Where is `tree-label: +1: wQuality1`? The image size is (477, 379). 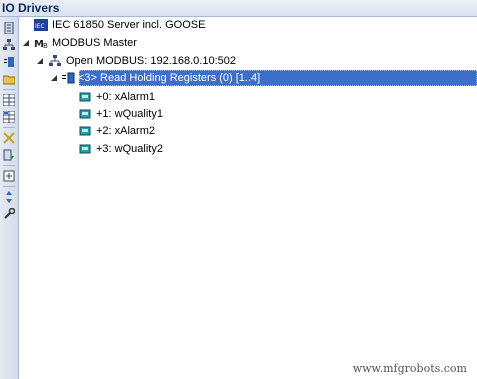
tree-label: +1: wQuality1 is located at coordinates (129, 114).